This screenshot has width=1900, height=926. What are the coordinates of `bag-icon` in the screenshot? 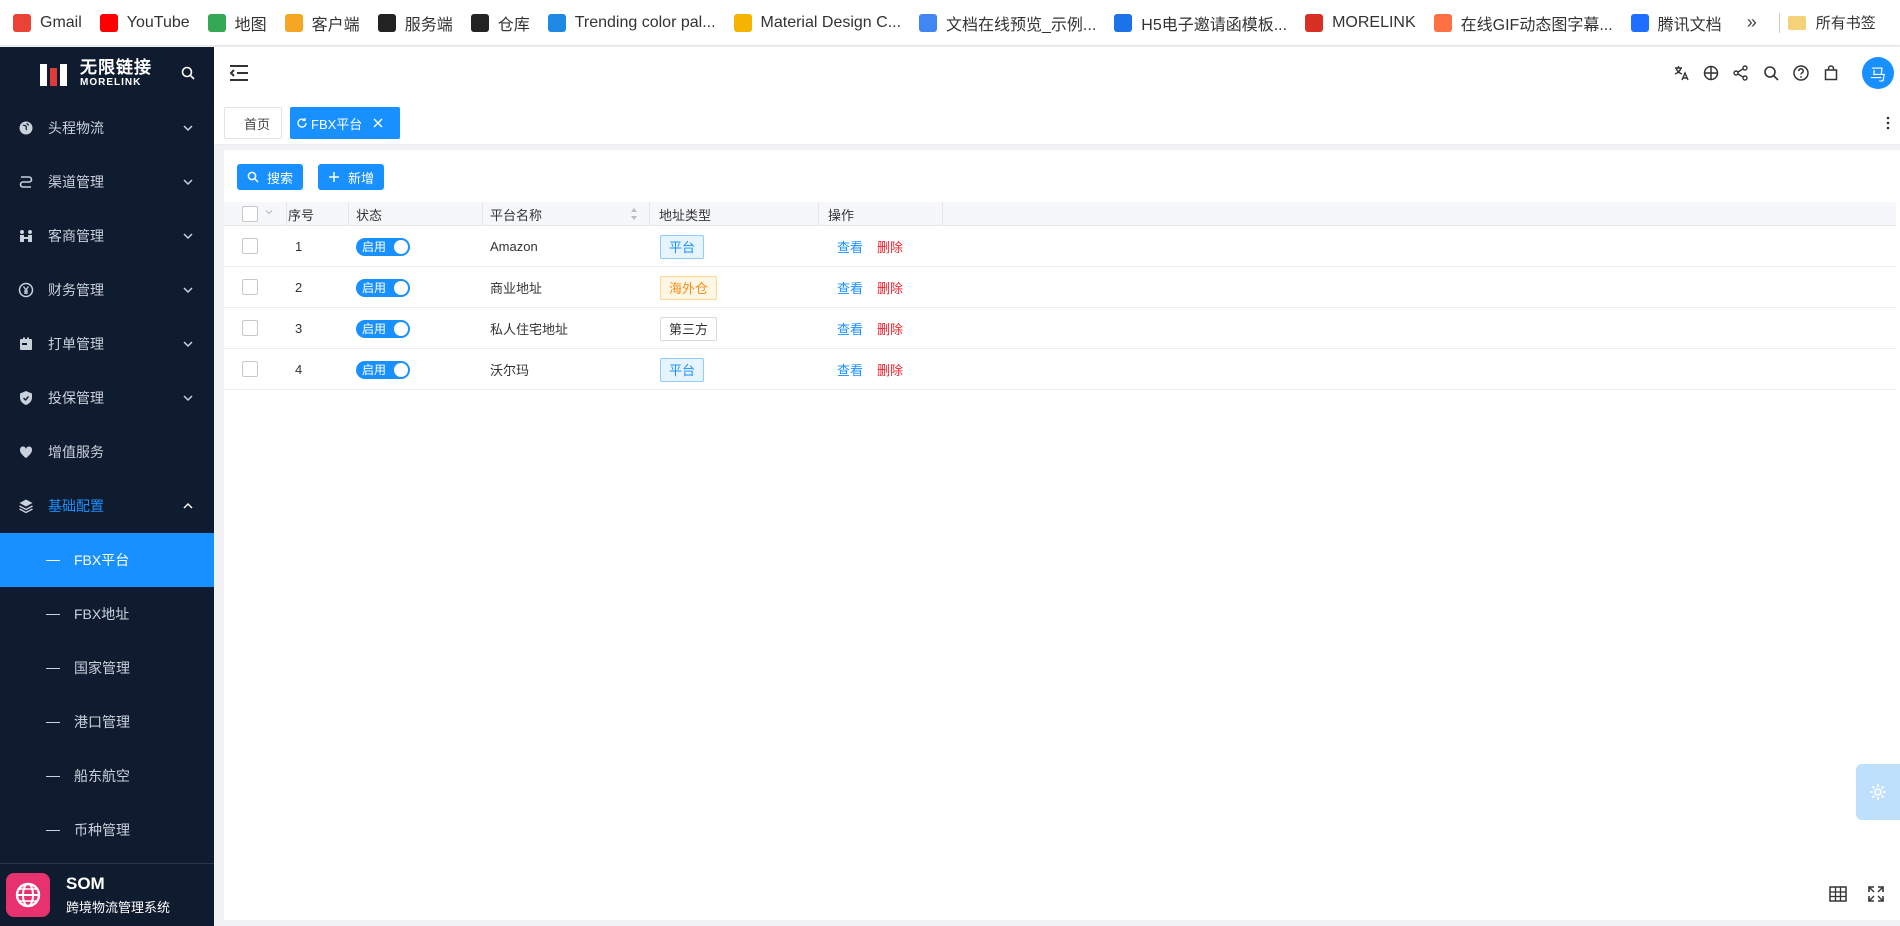 It's located at (1831, 73).